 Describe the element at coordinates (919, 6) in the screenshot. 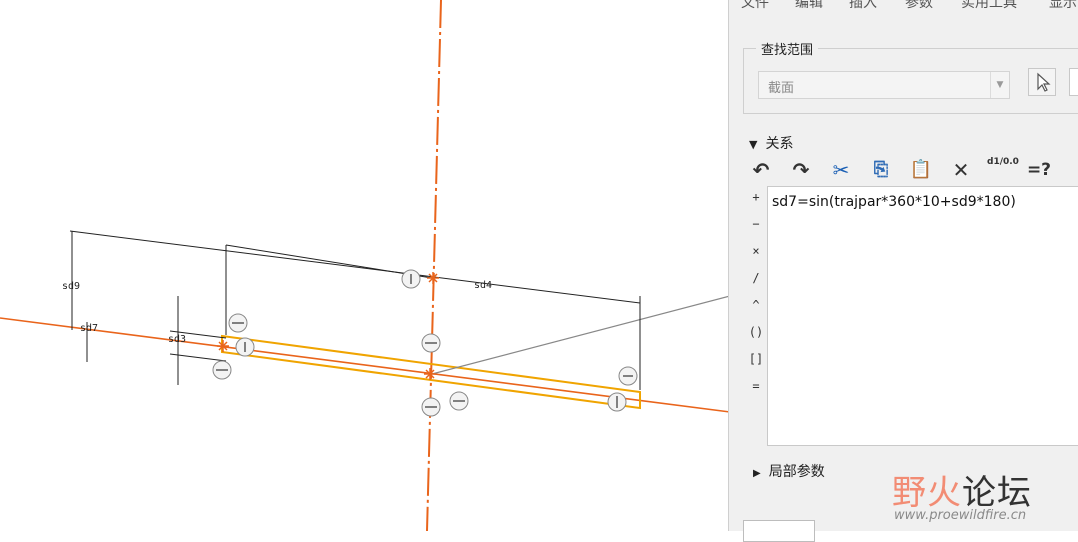

I see `menu-parameters: 参数` at that location.